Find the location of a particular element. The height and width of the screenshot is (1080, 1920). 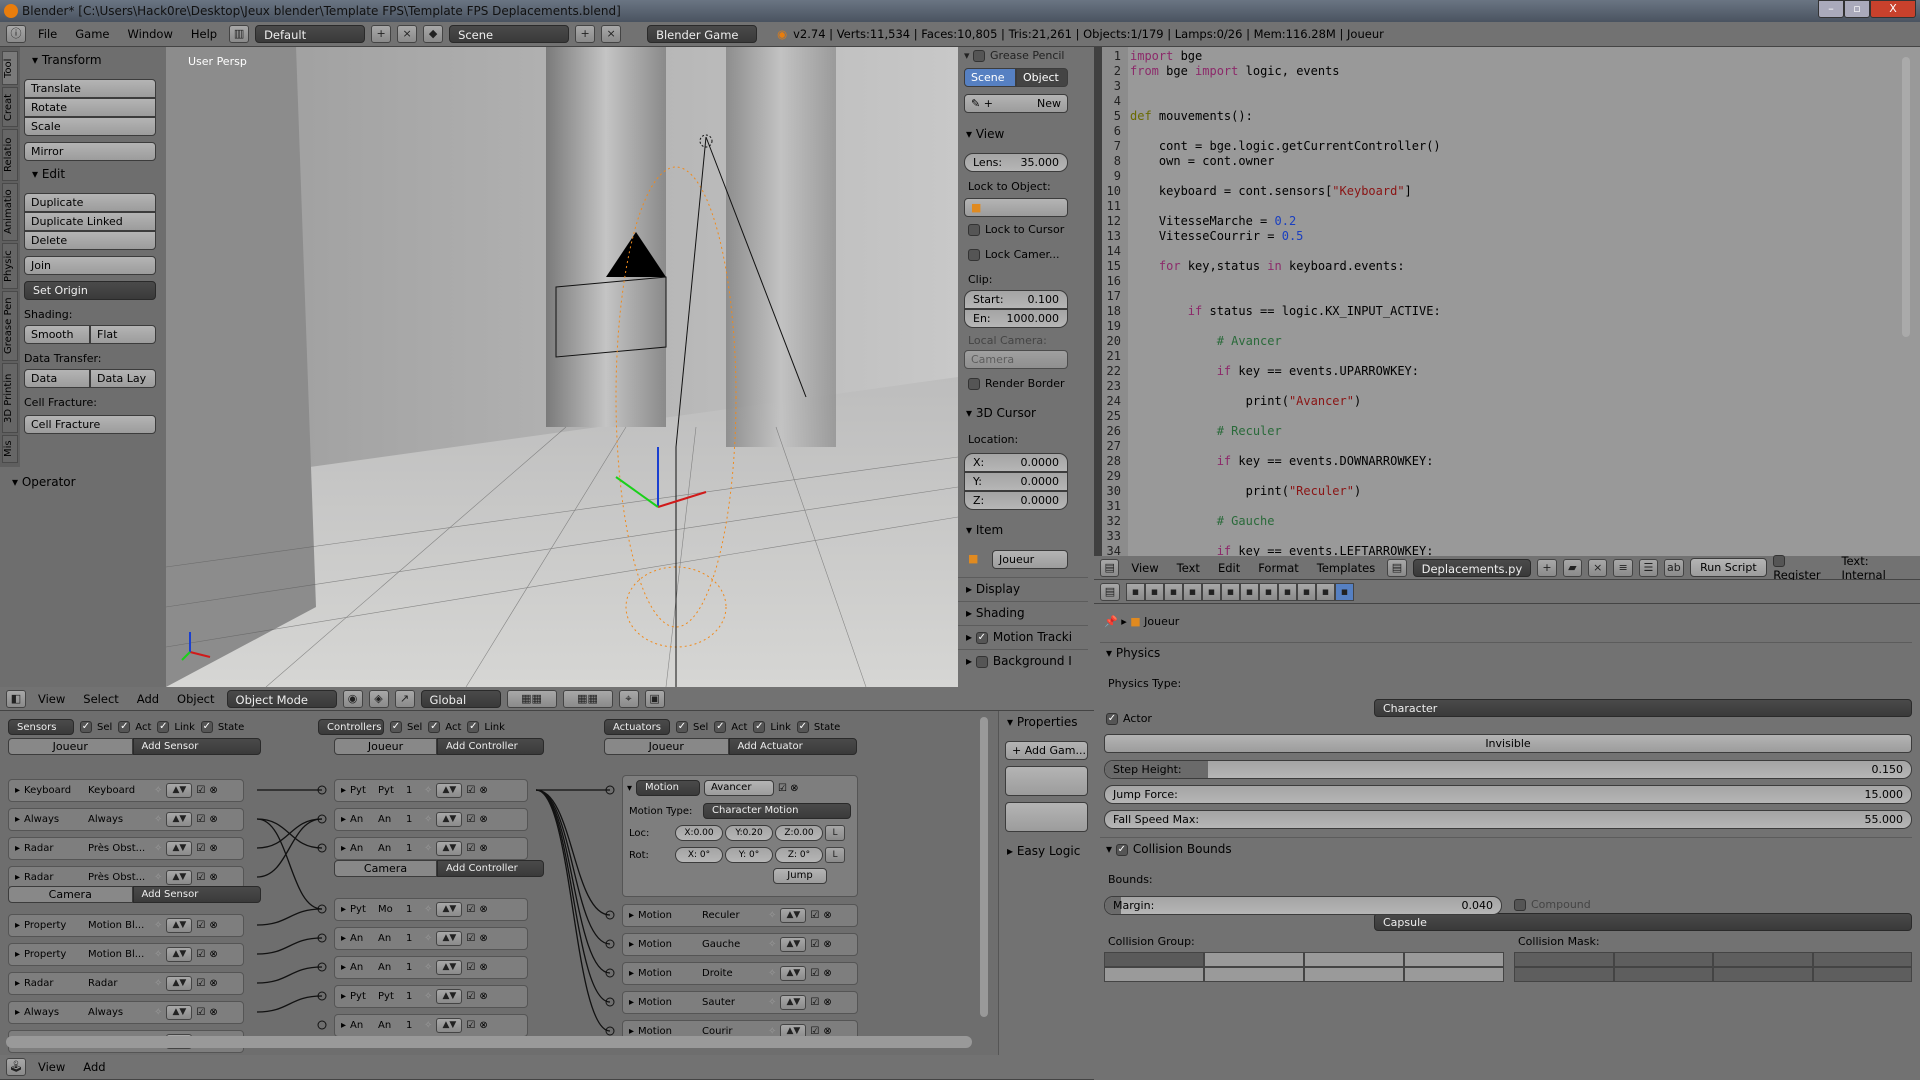

physics-type-select: Character is located at coordinates (1643, 708).